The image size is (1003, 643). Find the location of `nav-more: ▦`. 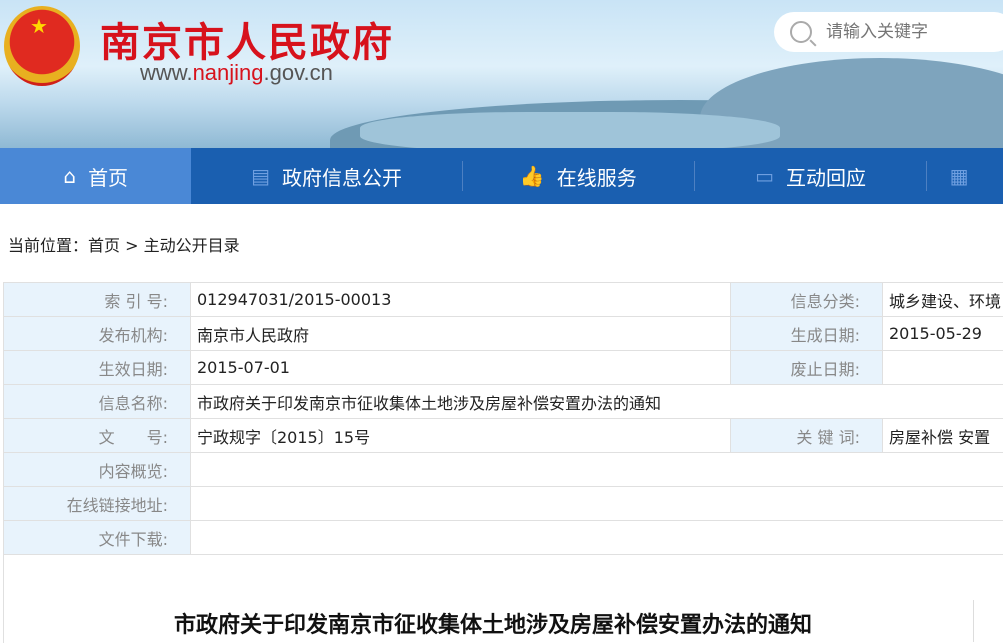

nav-more: ▦ is located at coordinates (965, 176).